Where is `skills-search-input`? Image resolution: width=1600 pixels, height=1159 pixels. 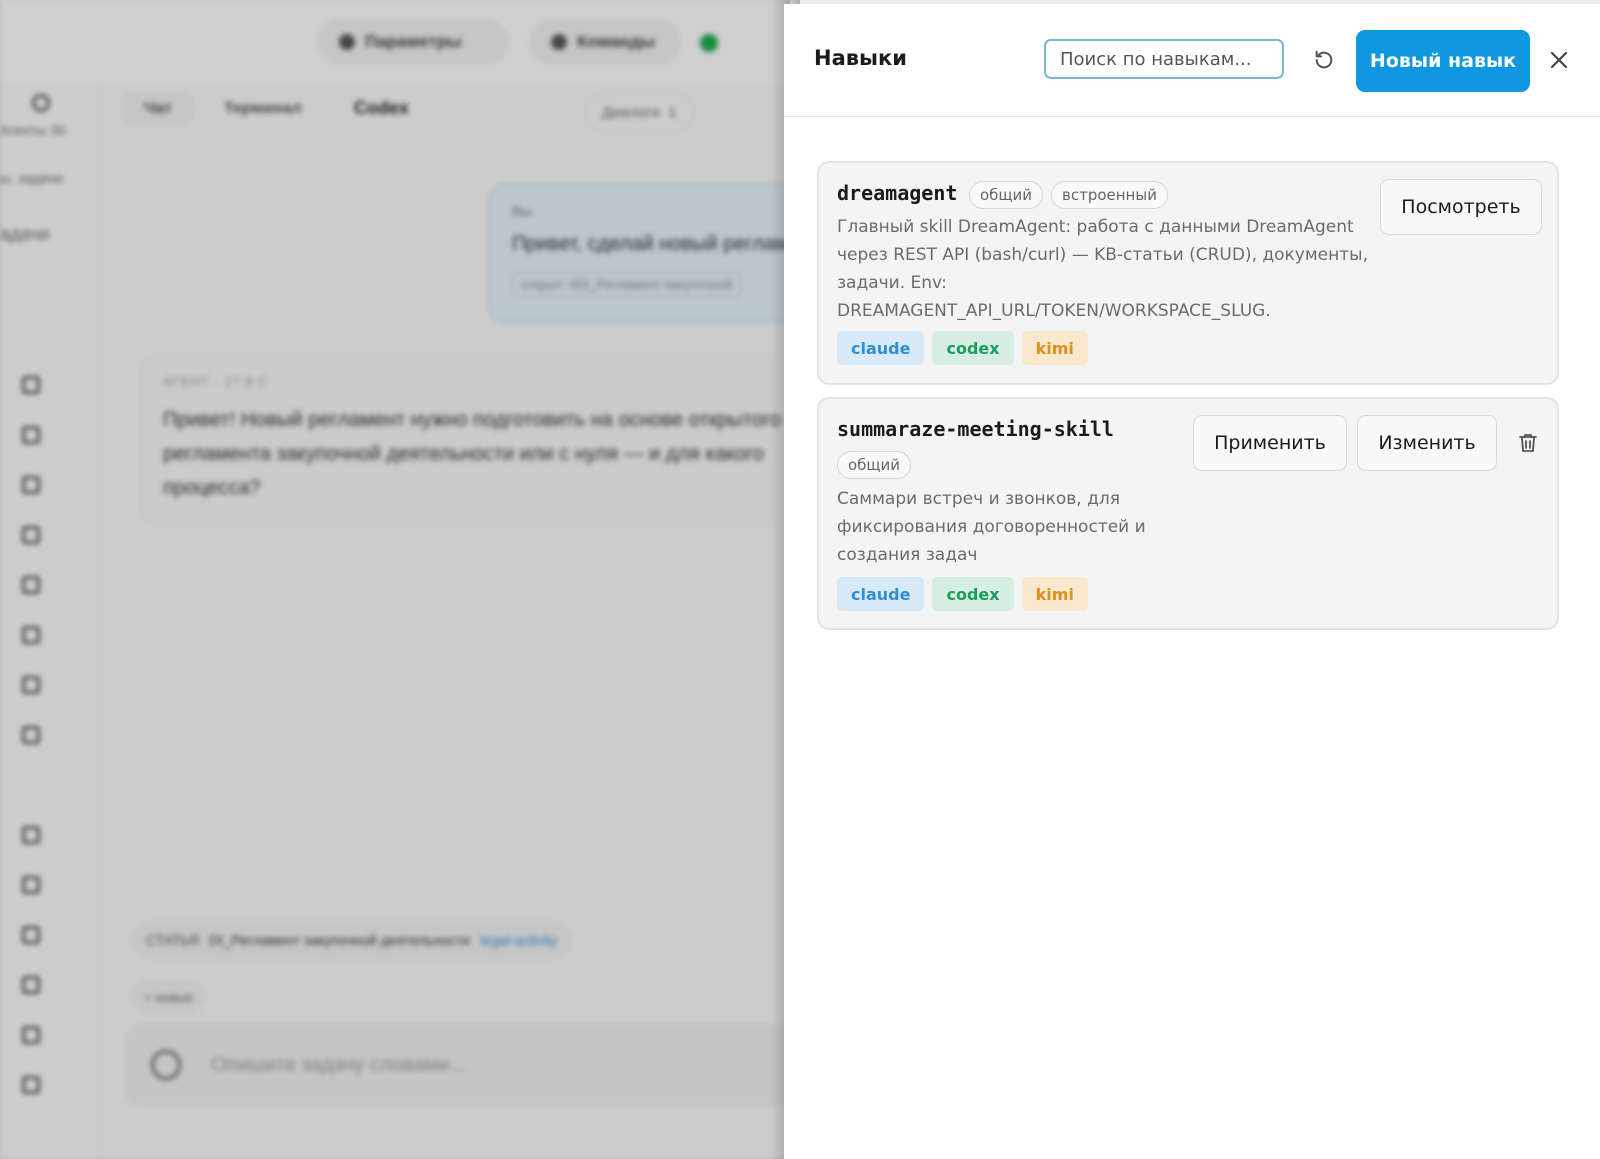
skills-search-input is located at coordinates (1164, 59).